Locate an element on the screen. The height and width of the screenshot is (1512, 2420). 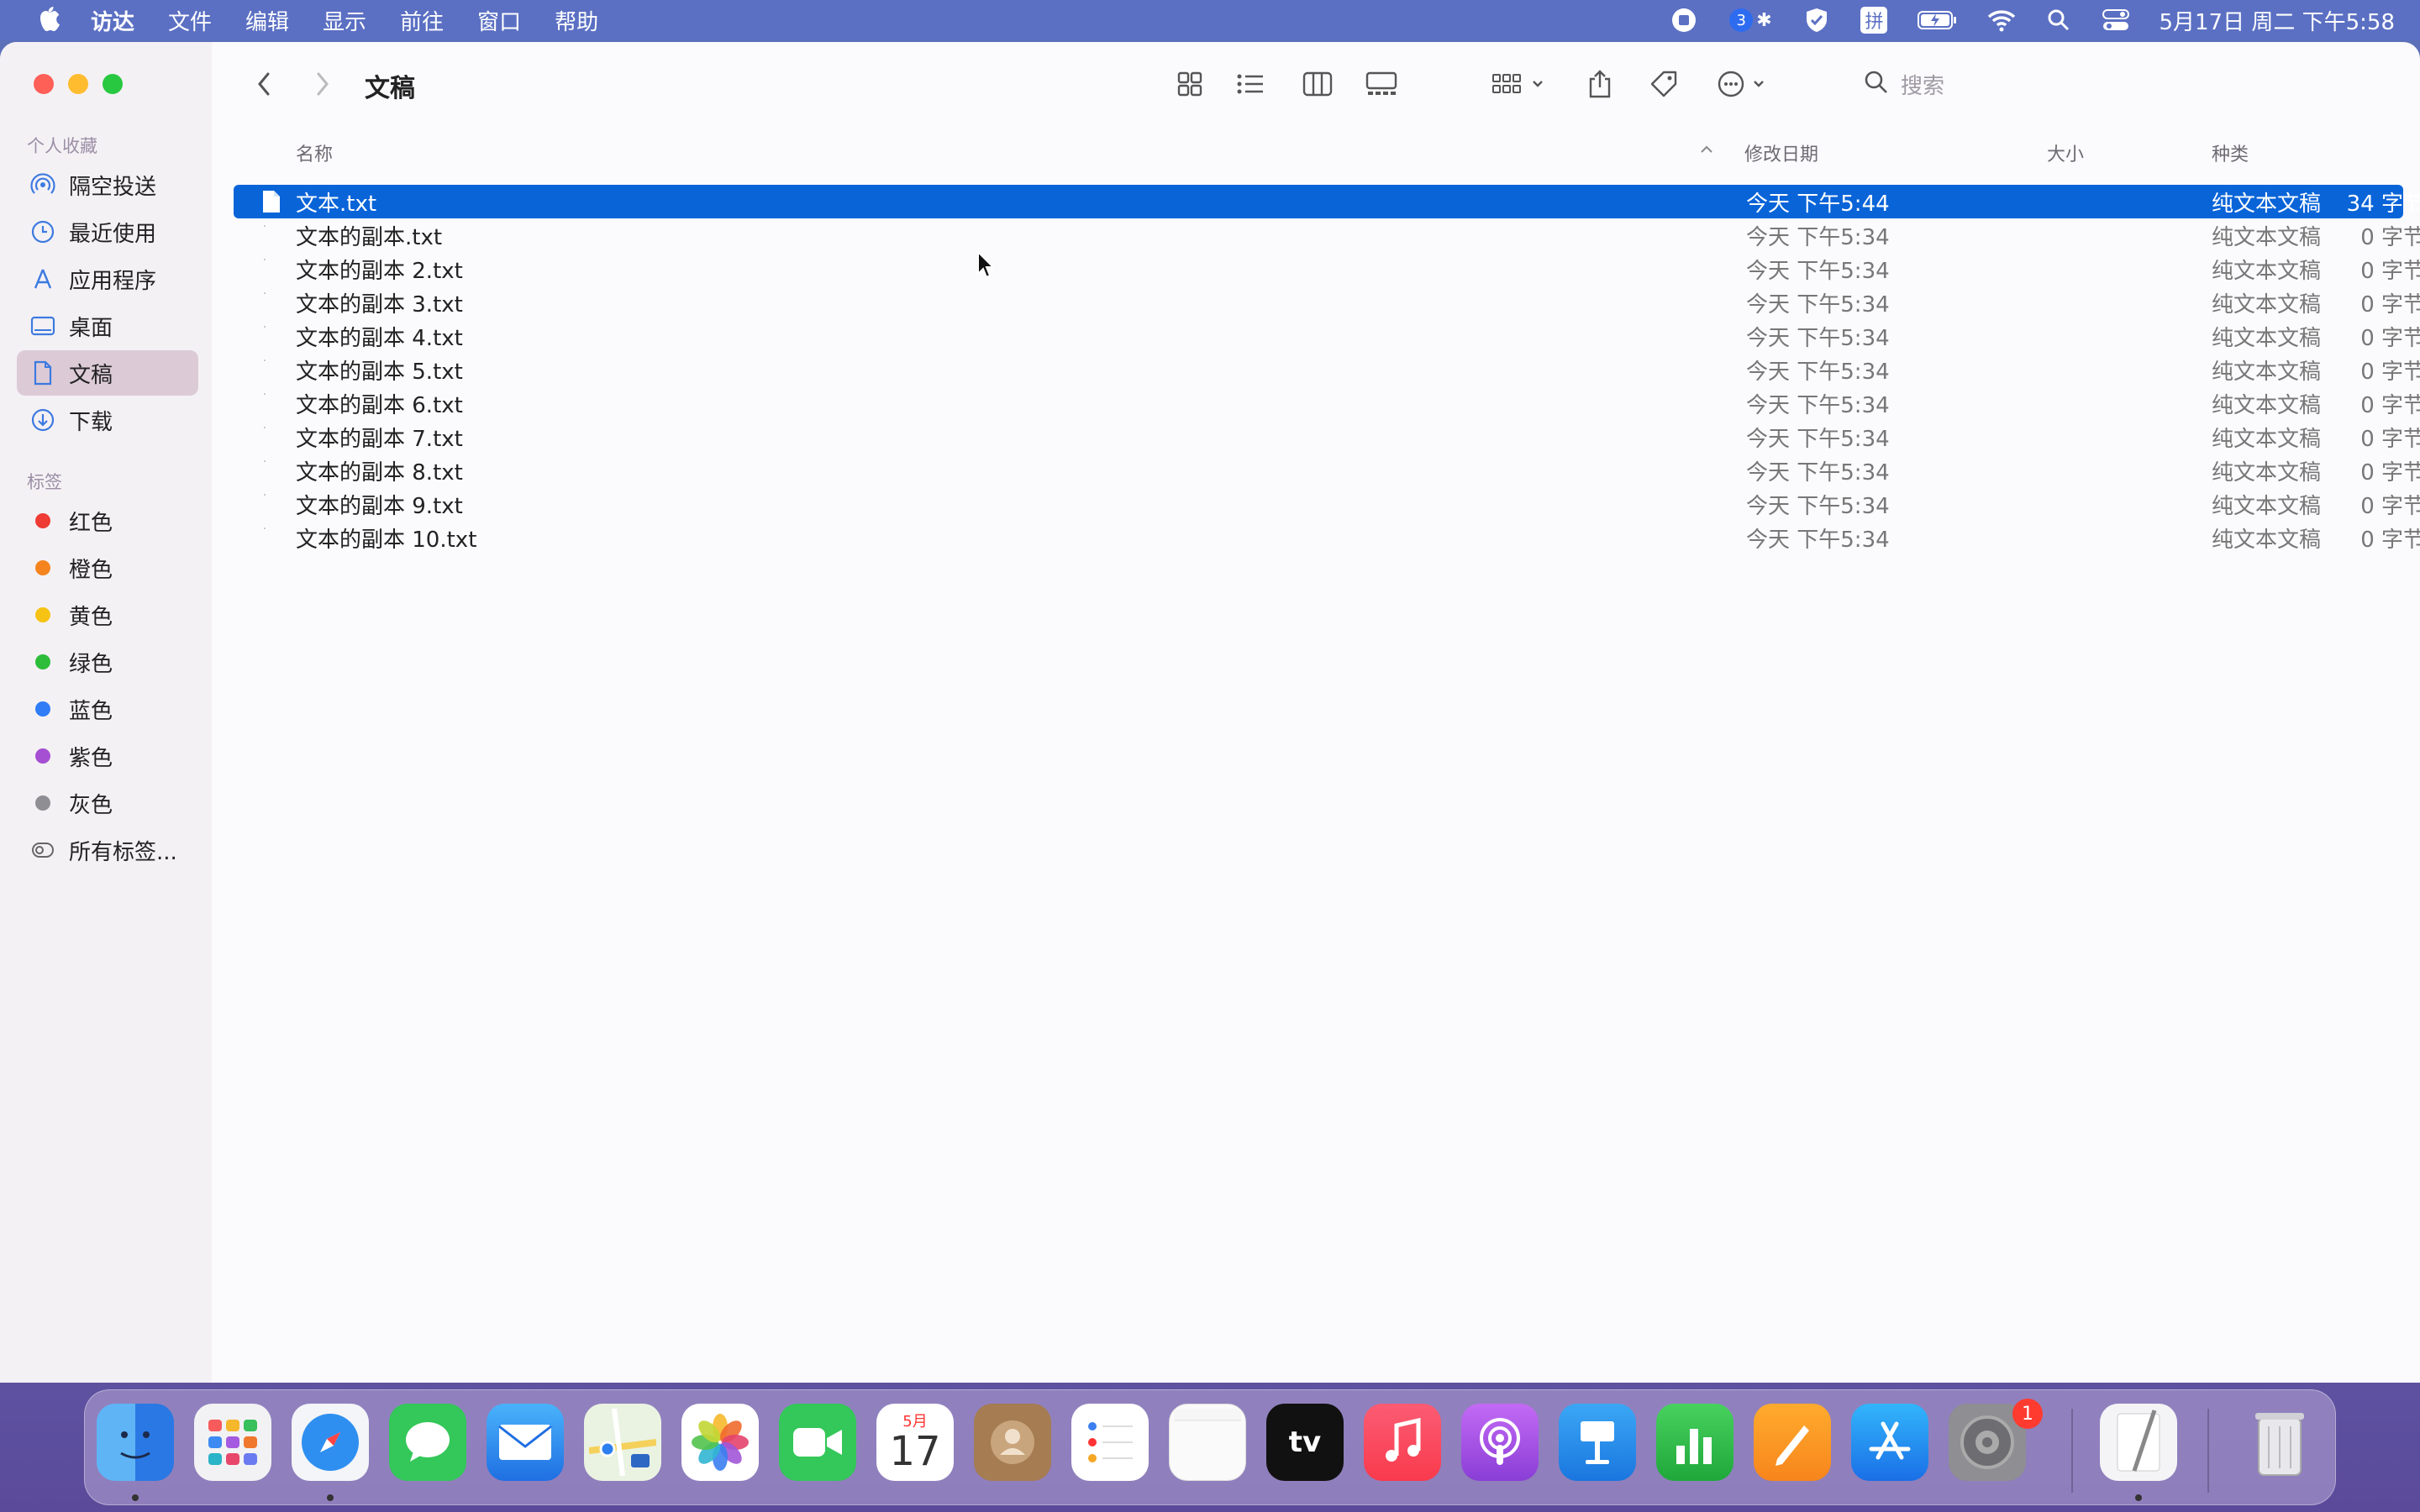
wifi-icon is located at coordinates (2001, 20).